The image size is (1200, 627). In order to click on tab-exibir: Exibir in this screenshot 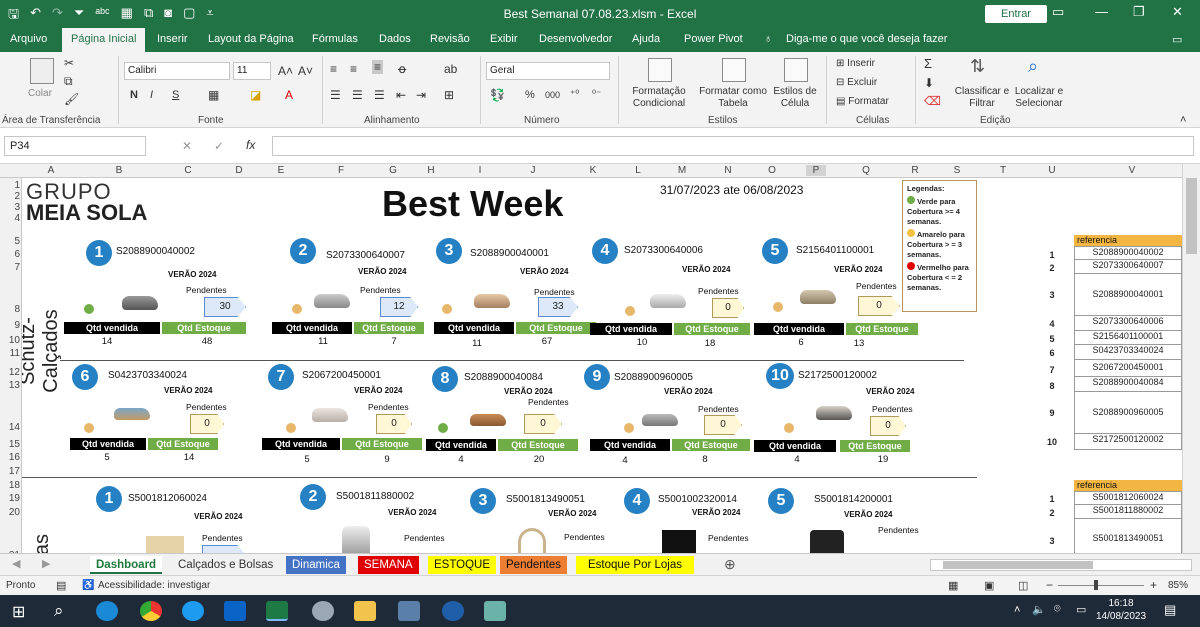, I will do `click(504, 39)`.